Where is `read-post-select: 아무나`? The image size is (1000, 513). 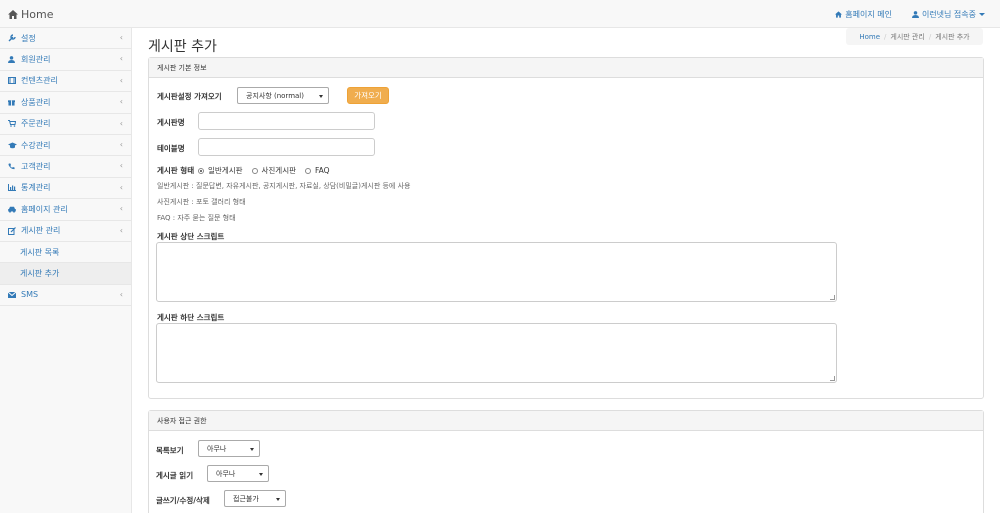 read-post-select: 아무나 is located at coordinates (238, 473).